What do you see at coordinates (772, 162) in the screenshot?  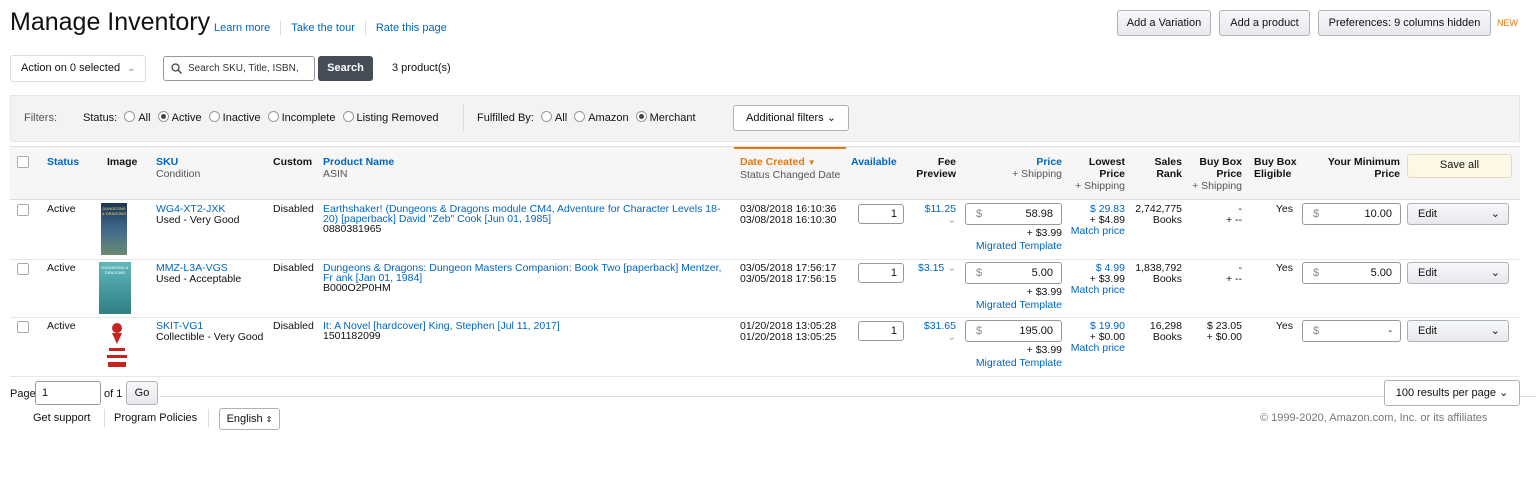 I see `col-date-created: Date Created` at bounding box center [772, 162].